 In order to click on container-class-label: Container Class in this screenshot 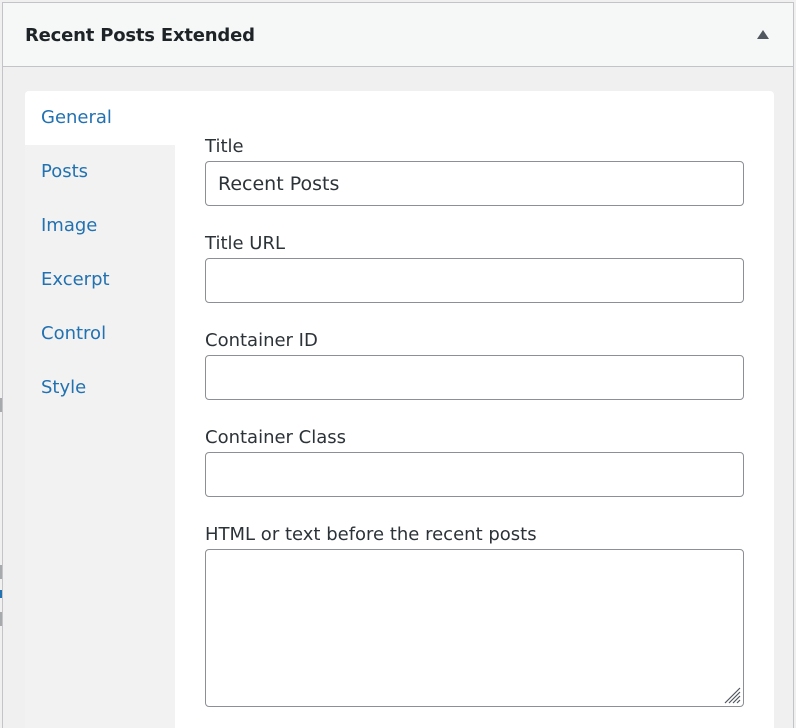, I will do `click(276, 437)`.